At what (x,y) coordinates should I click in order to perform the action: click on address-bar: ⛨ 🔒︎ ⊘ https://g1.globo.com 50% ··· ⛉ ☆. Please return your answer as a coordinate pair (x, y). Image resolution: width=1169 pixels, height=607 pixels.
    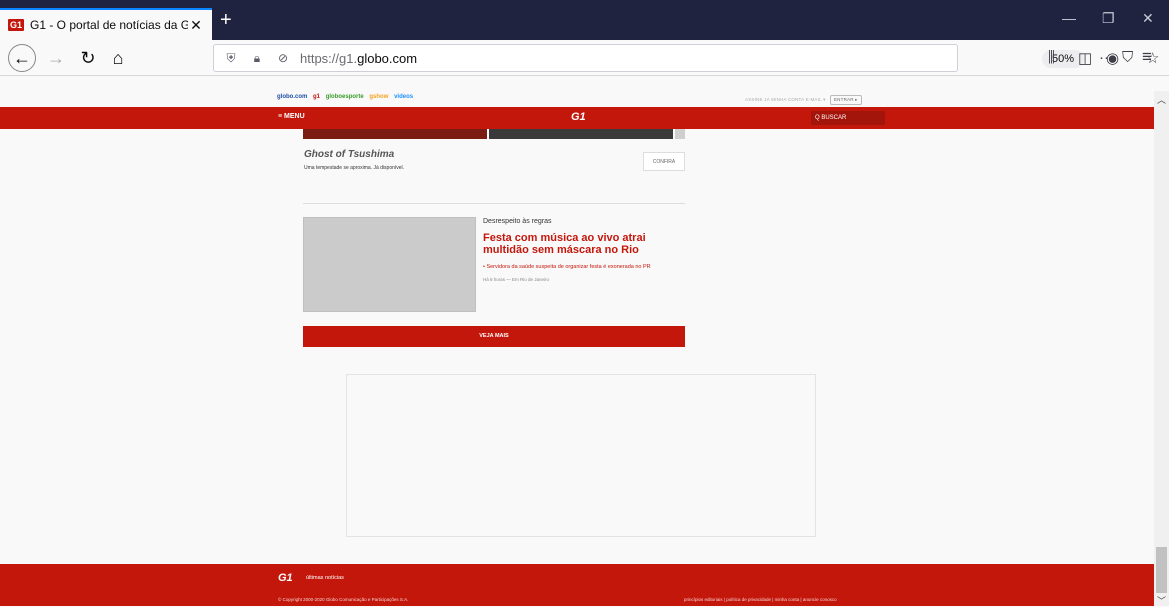
    Looking at the image, I should click on (686, 58).